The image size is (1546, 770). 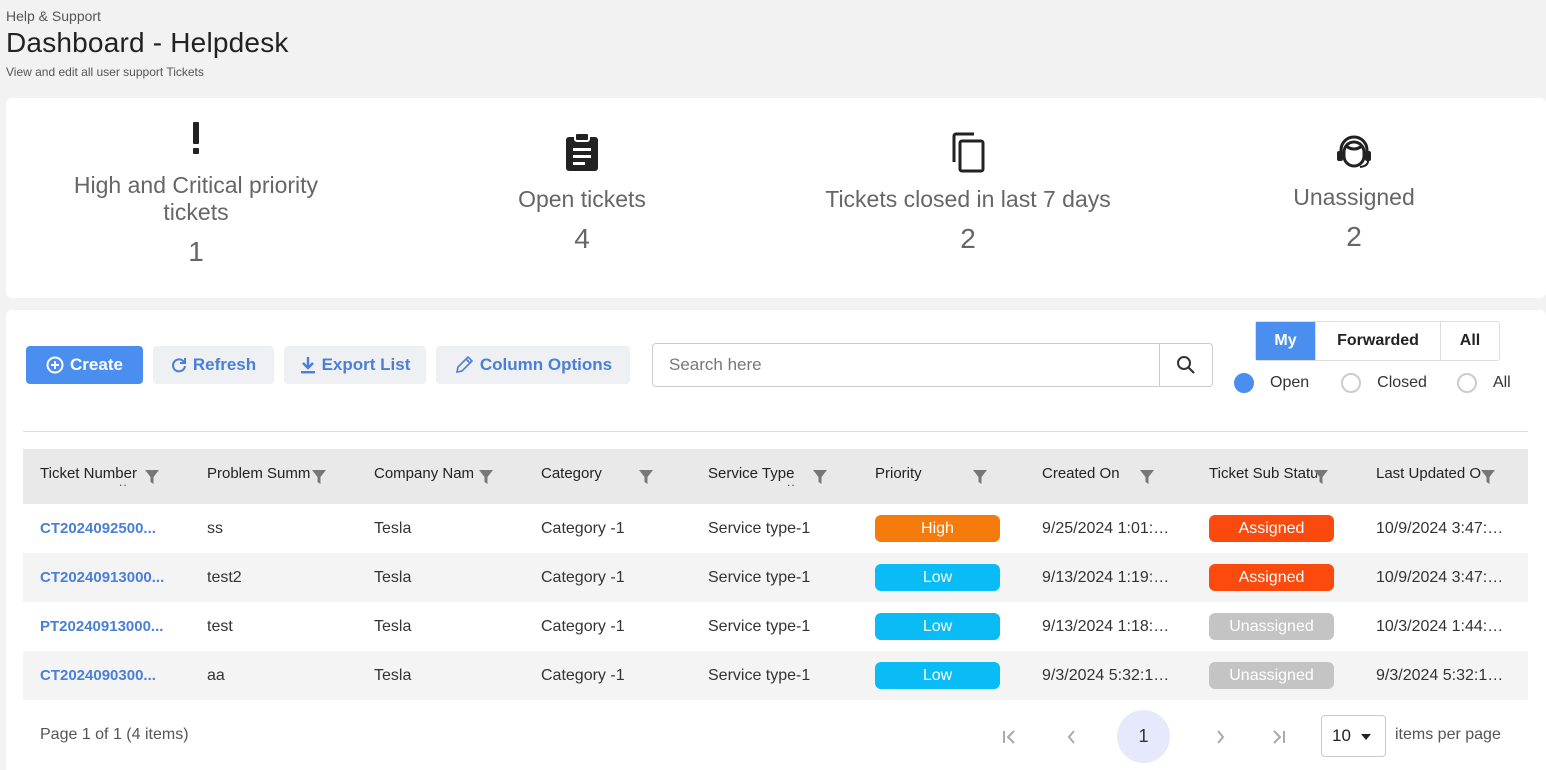 What do you see at coordinates (1108, 476) in the screenshot?
I see `column-header-created-on: Created On` at bounding box center [1108, 476].